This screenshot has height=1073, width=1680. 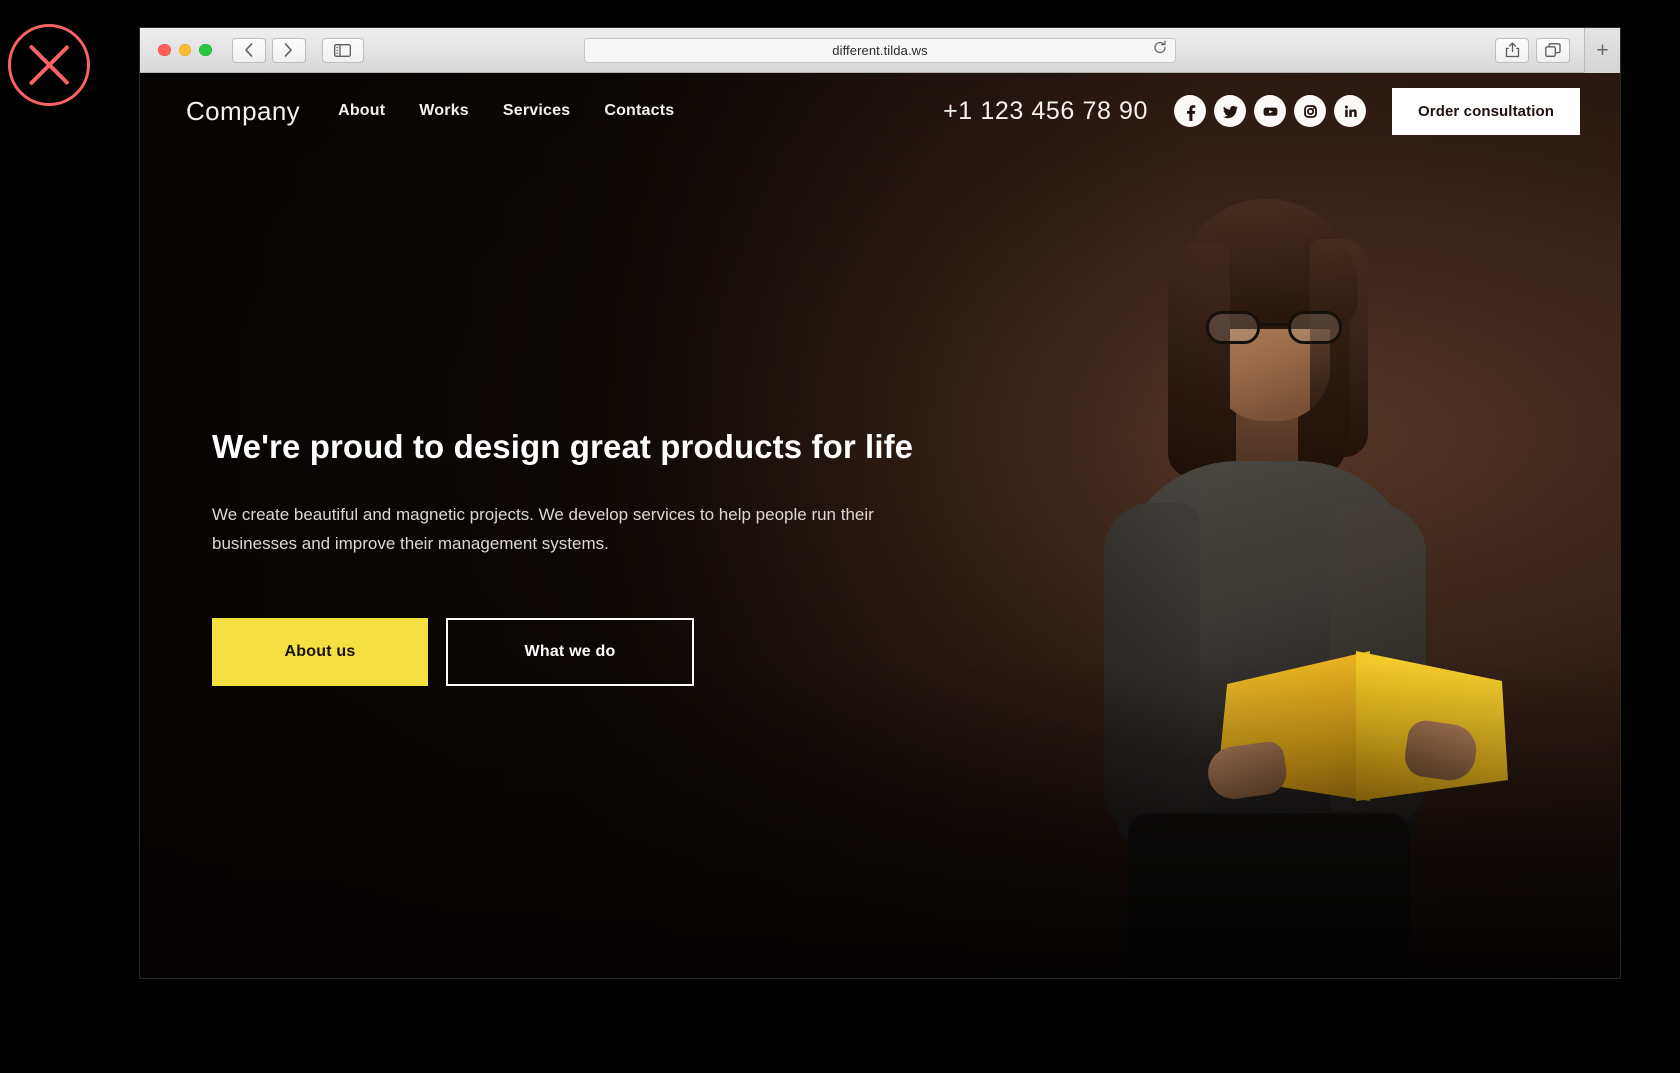 What do you see at coordinates (268, 50) in the screenshot?
I see `navigation-buttons` at bounding box center [268, 50].